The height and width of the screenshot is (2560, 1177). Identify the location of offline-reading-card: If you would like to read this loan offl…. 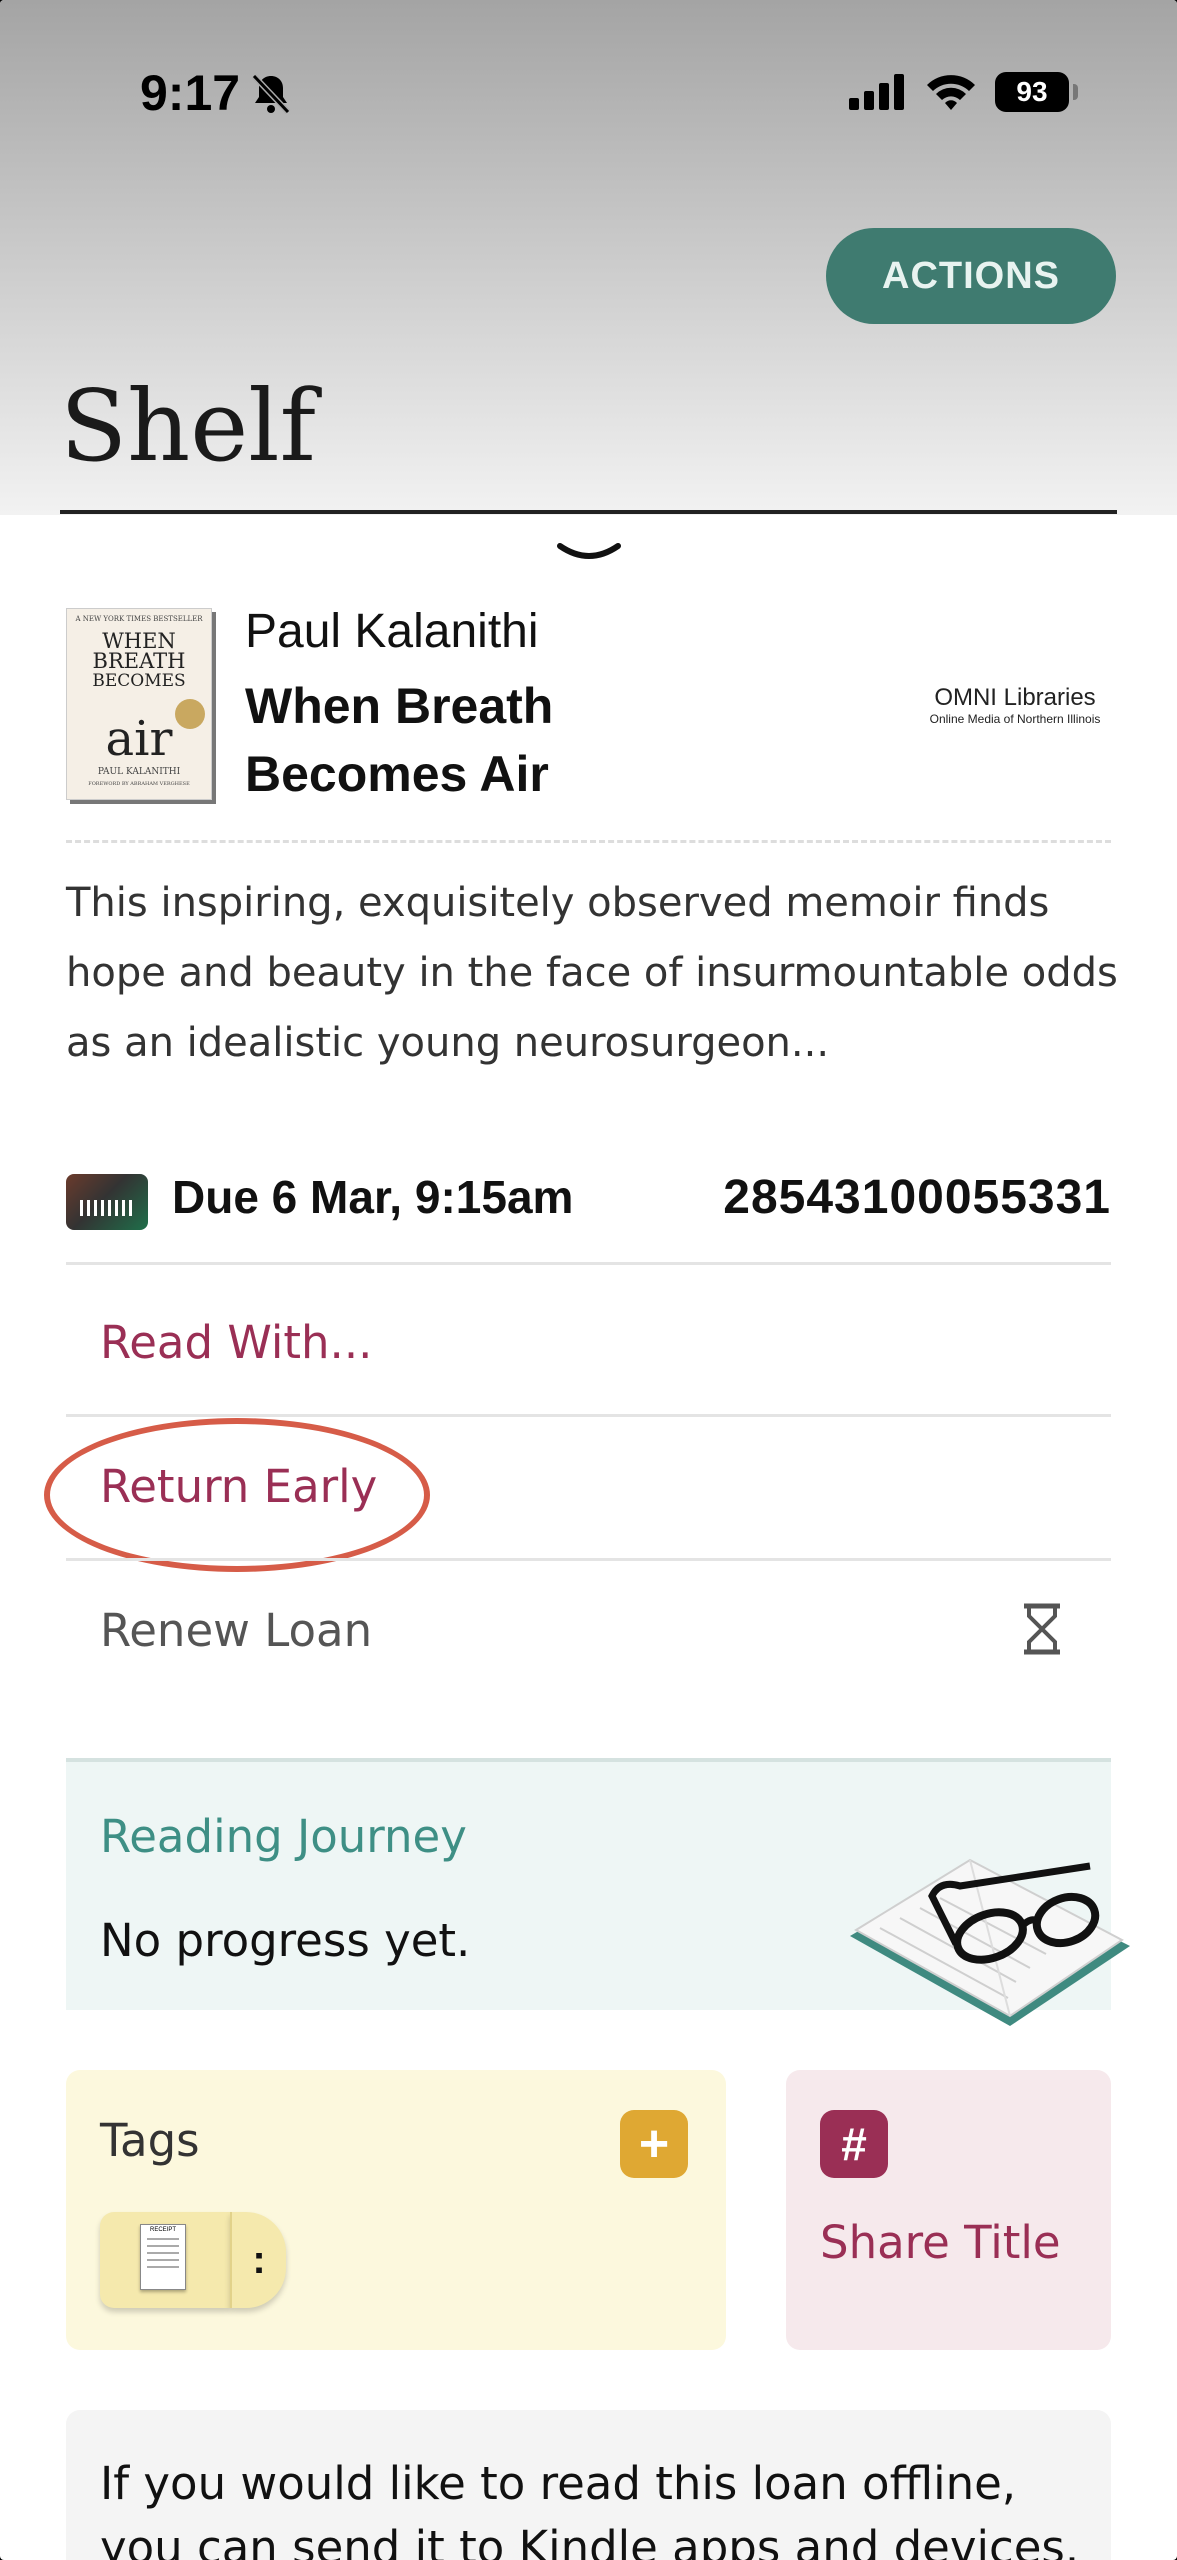
(588, 2485).